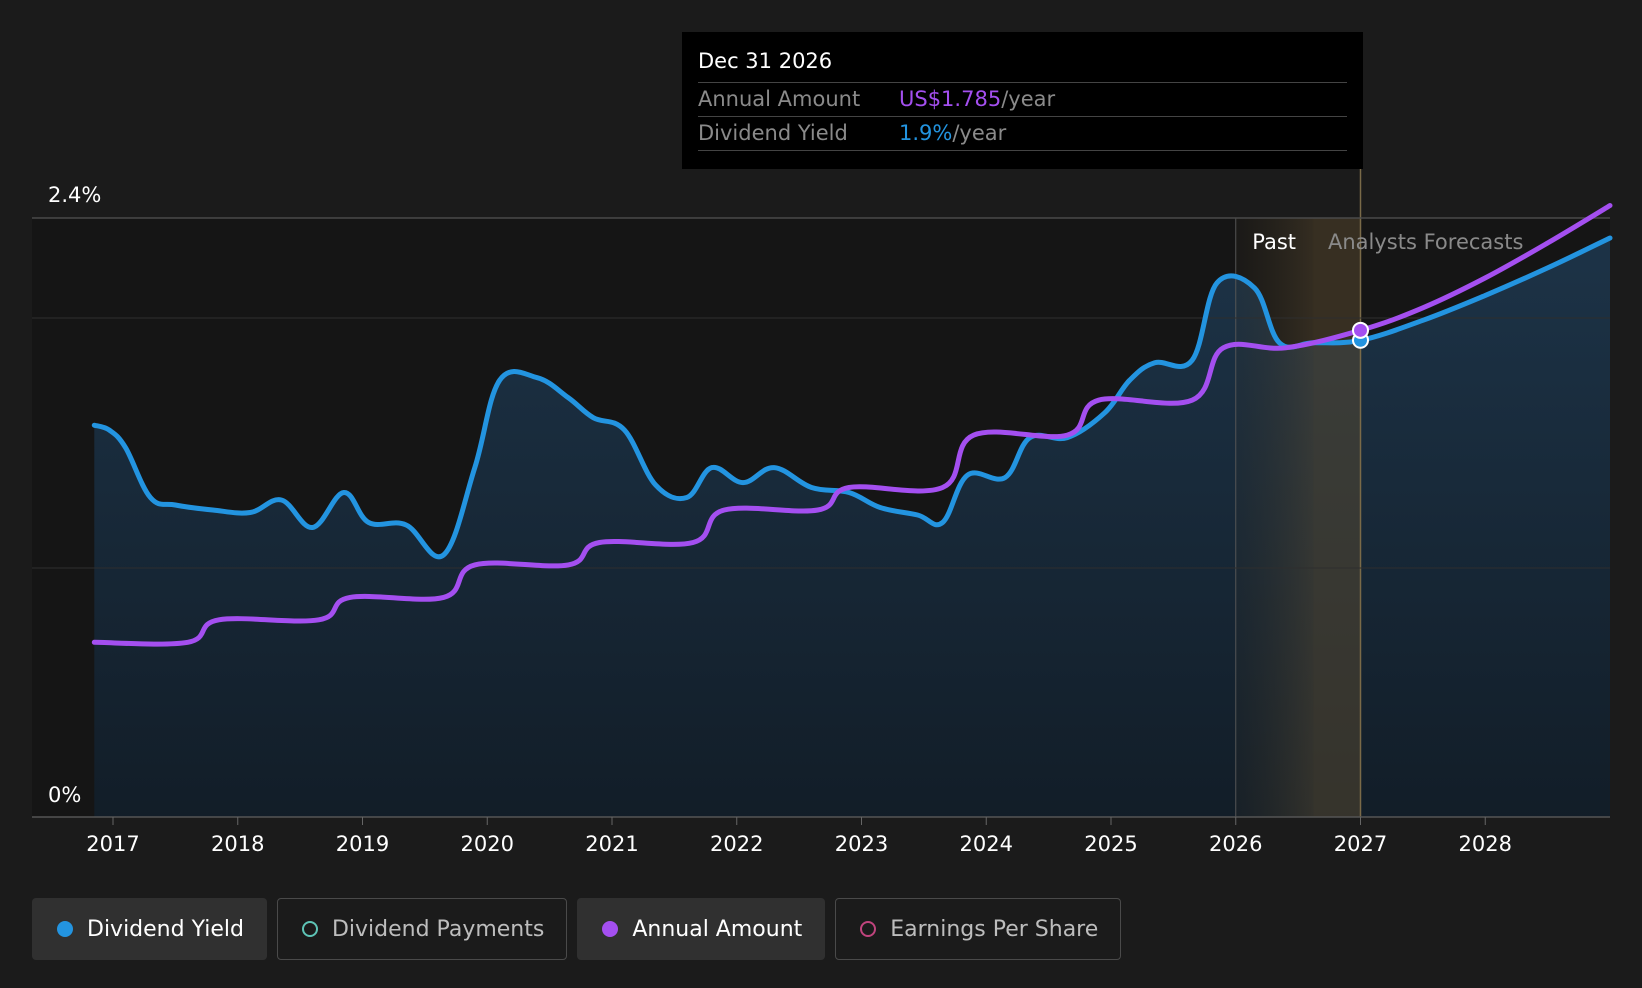 The width and height of the screenshot is (1642, 988). Describe the element at coordinates (1274, 242) in the screenshot. I see `past-label: Past` at that location.